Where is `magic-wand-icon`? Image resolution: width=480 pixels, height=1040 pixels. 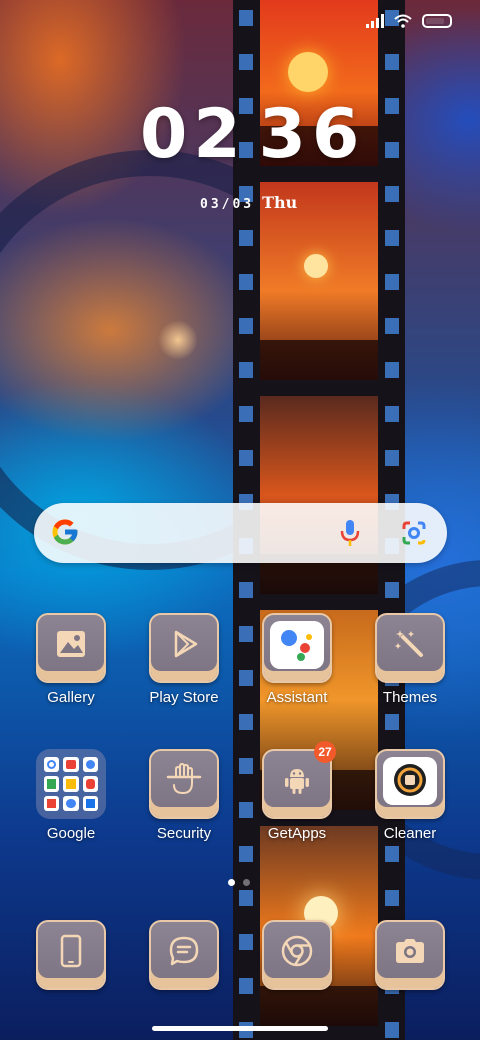
magic-wand-icon is located at coordinates (409, 644).